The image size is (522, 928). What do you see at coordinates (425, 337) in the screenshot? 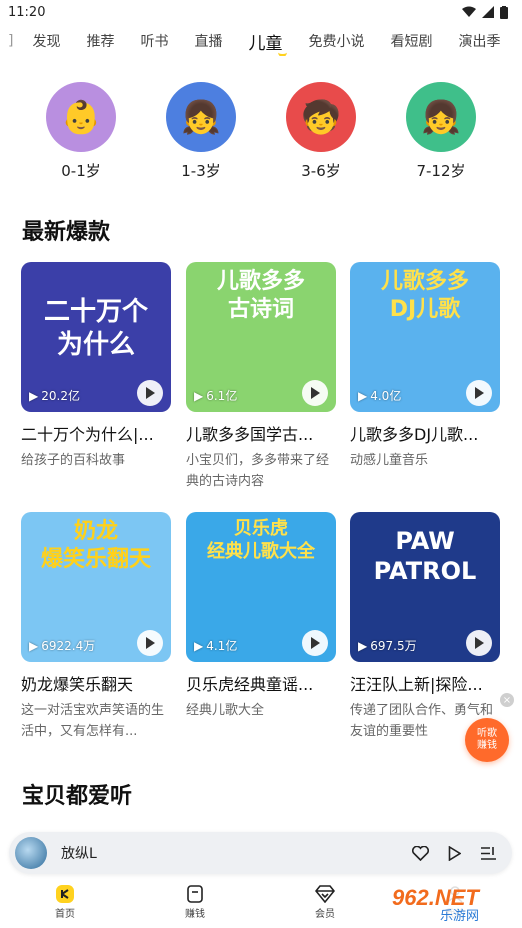
I see `album-cover: 儿歌多多 DJ儿歌 ▶ 4.0亿` at bounding box center [425, 337].